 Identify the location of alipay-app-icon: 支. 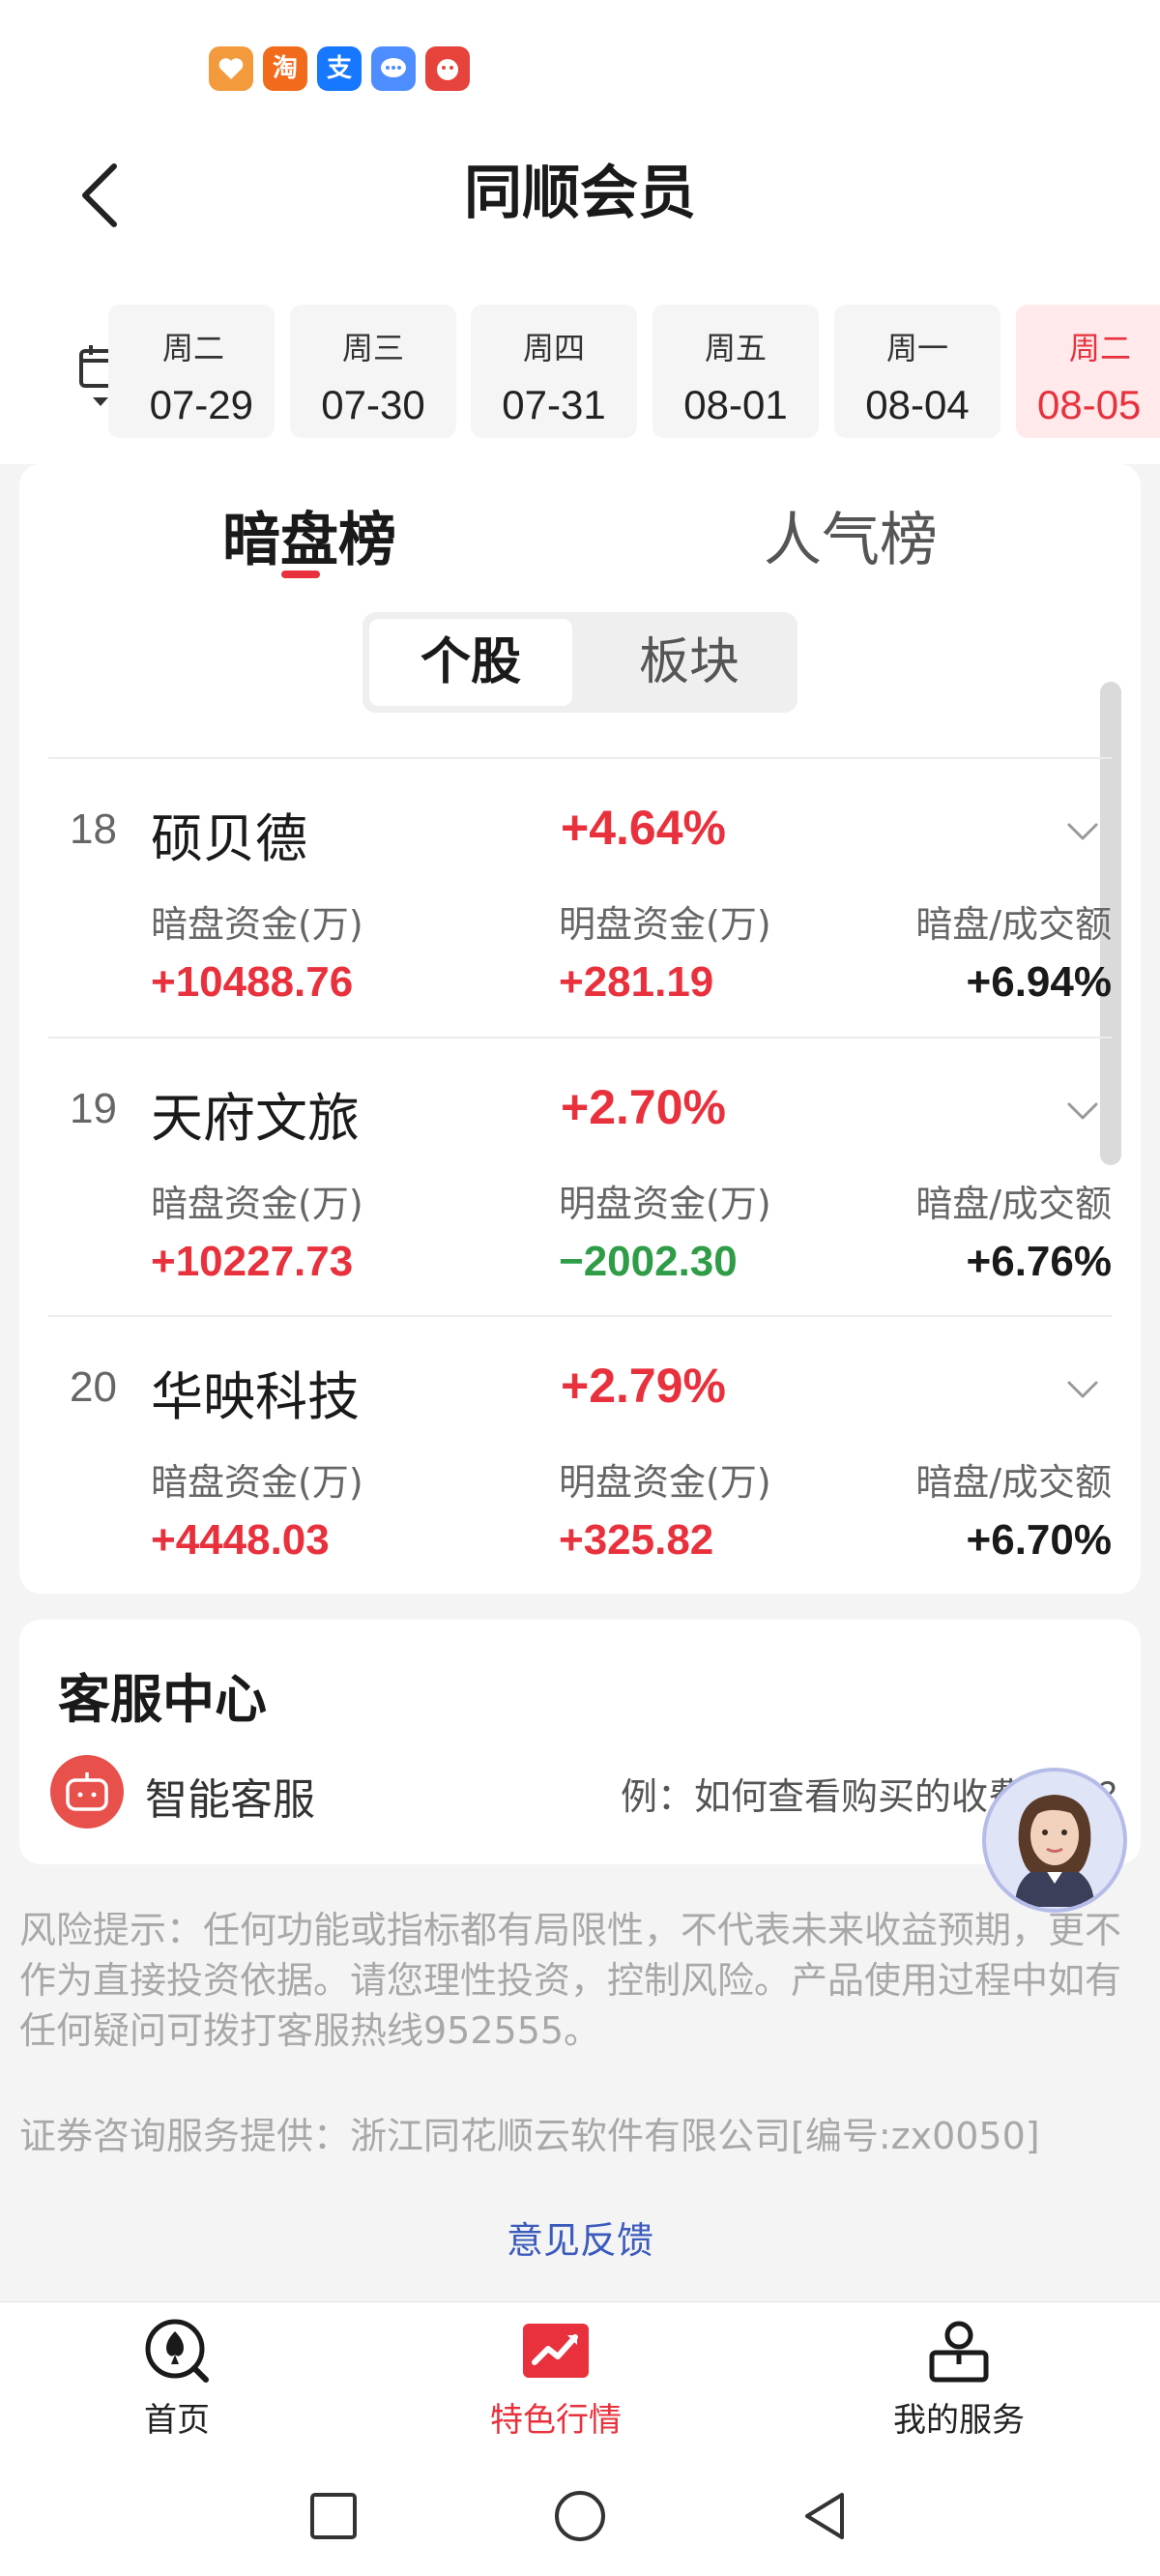
(340, 68).